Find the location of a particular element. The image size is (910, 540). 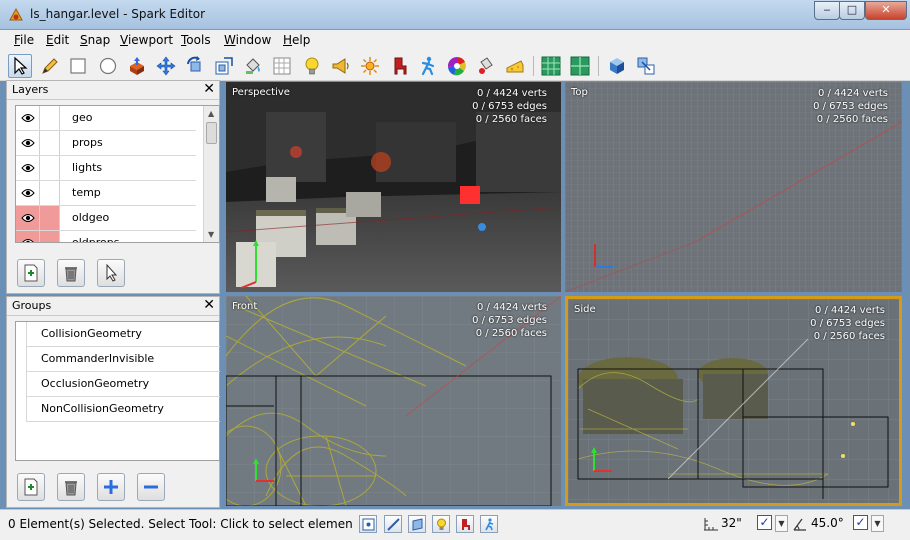

show-props-button is located at coordinates (465, 524).